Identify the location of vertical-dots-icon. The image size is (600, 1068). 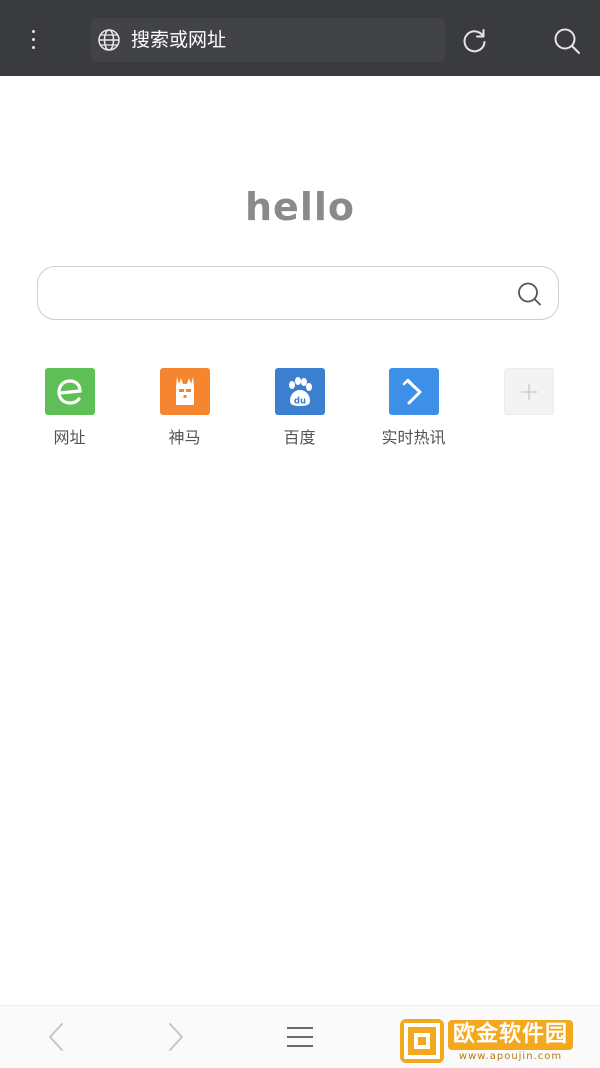
(33, 31).